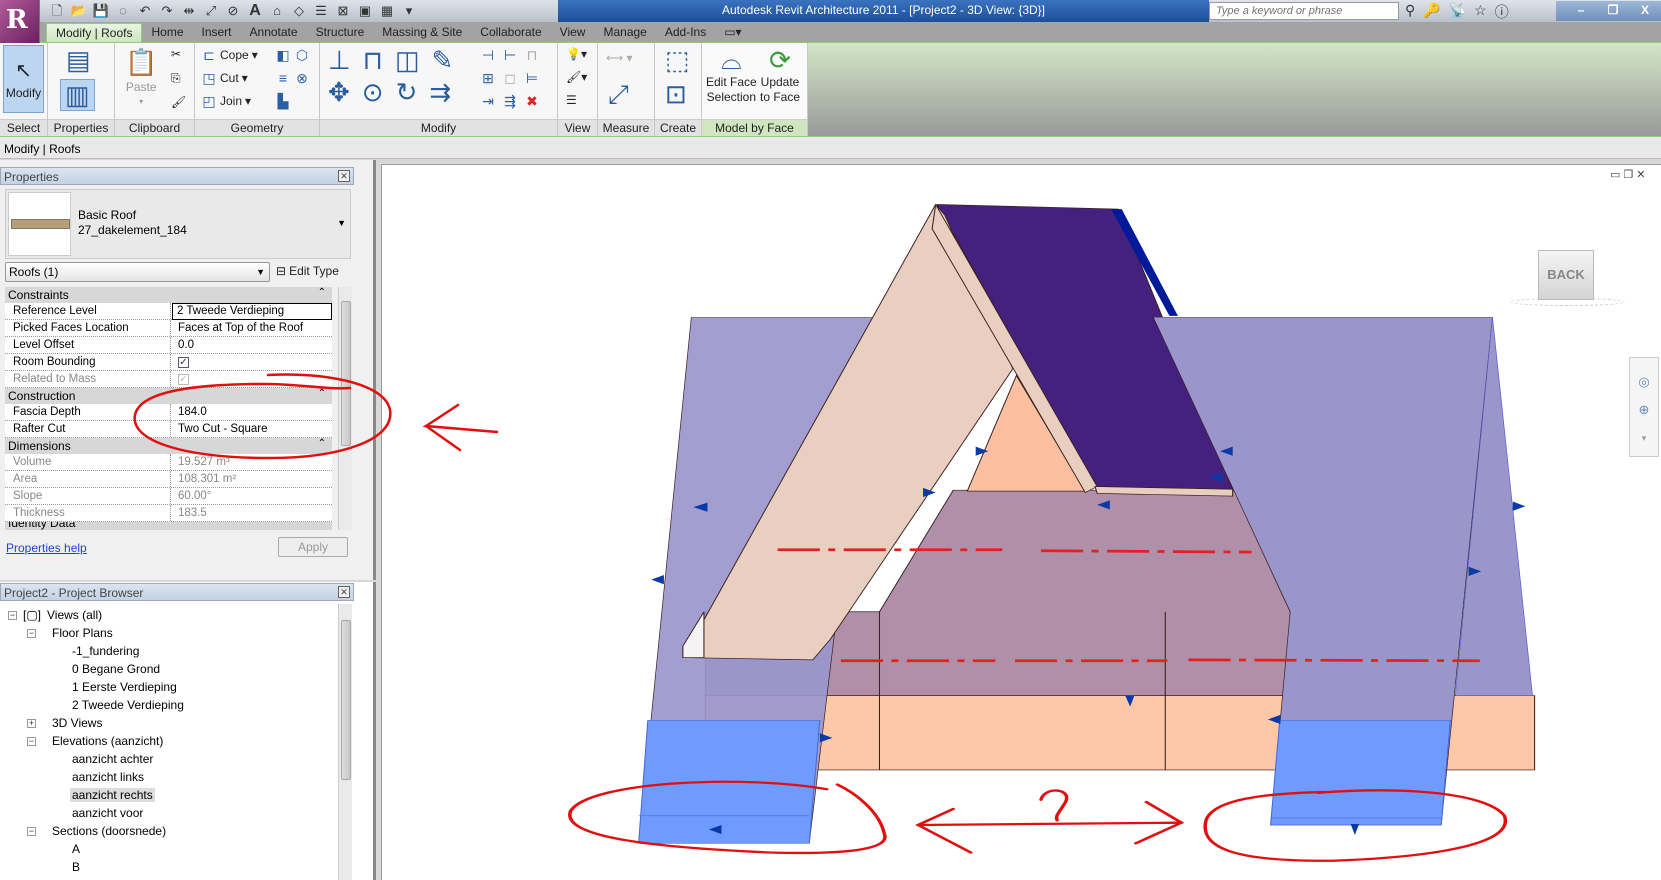 This screenshot has height=880, width=1661. I want to click on trim-single-icon: ⇥, so click(488, 101).